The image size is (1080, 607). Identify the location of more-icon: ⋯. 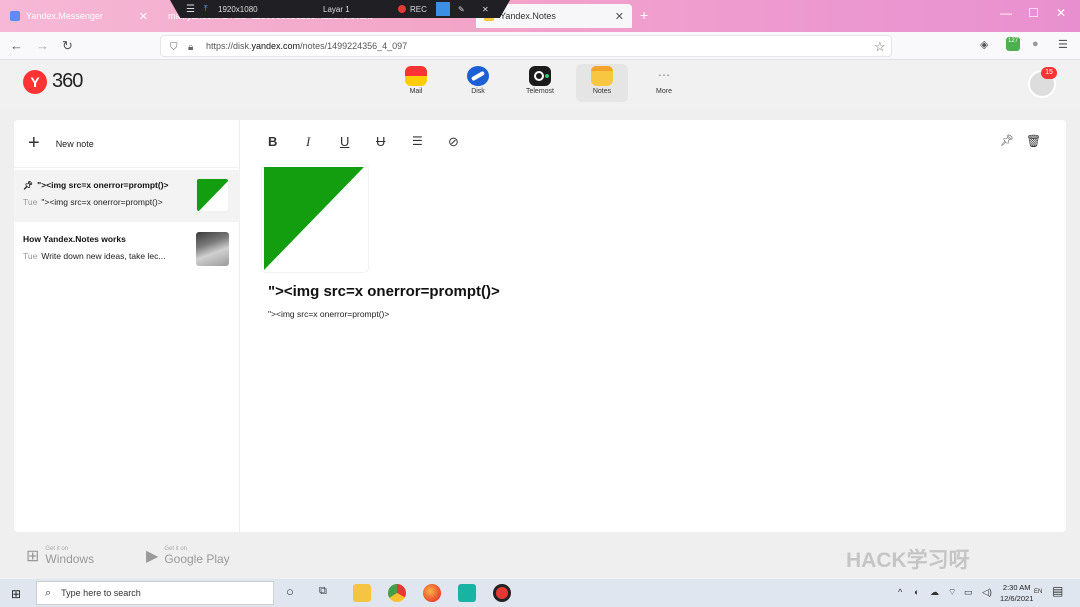
(664, 75).